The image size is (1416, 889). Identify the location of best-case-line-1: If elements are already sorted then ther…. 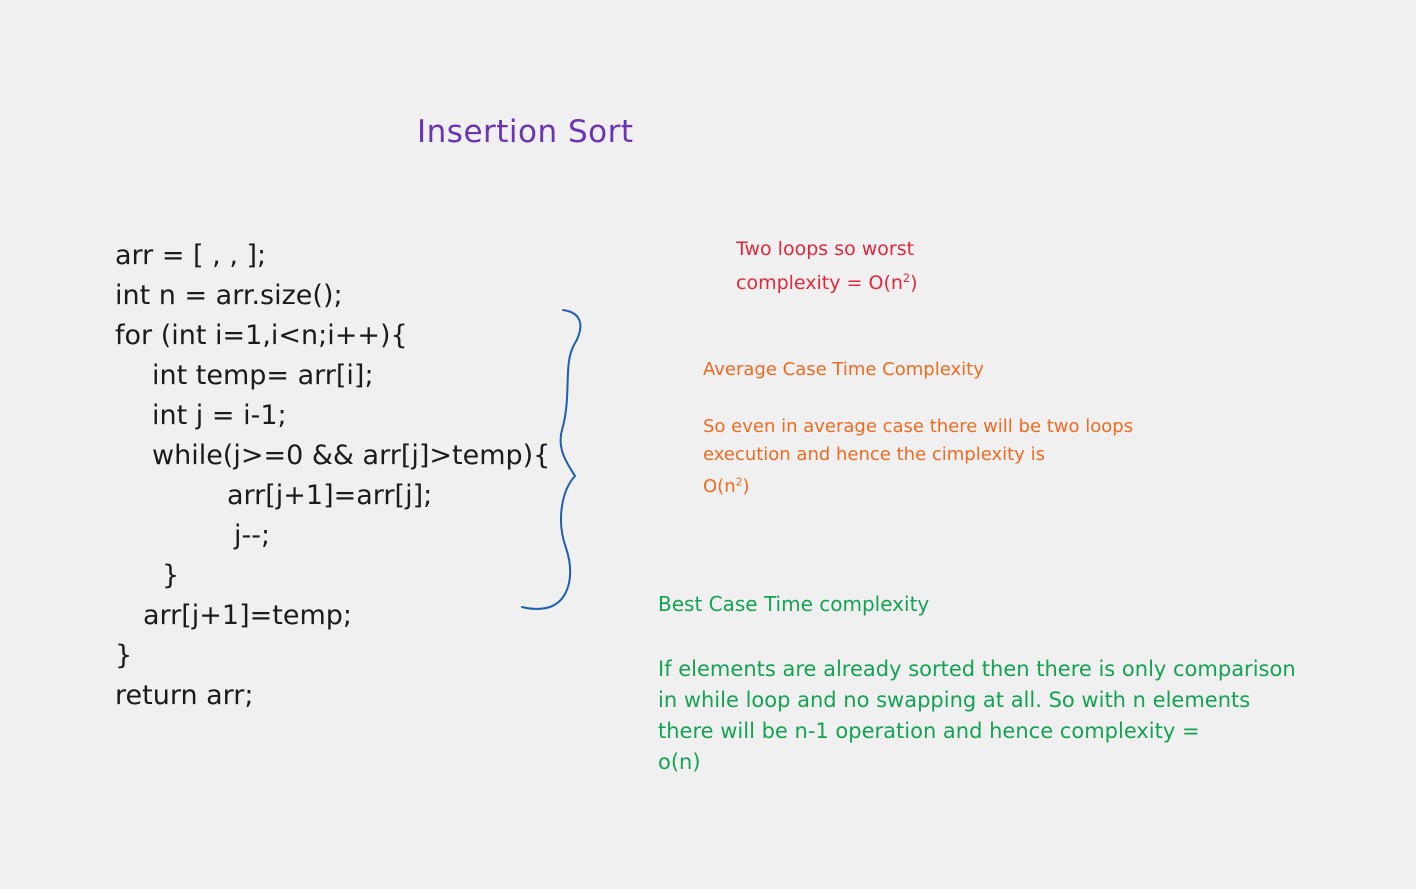
(977, 669).